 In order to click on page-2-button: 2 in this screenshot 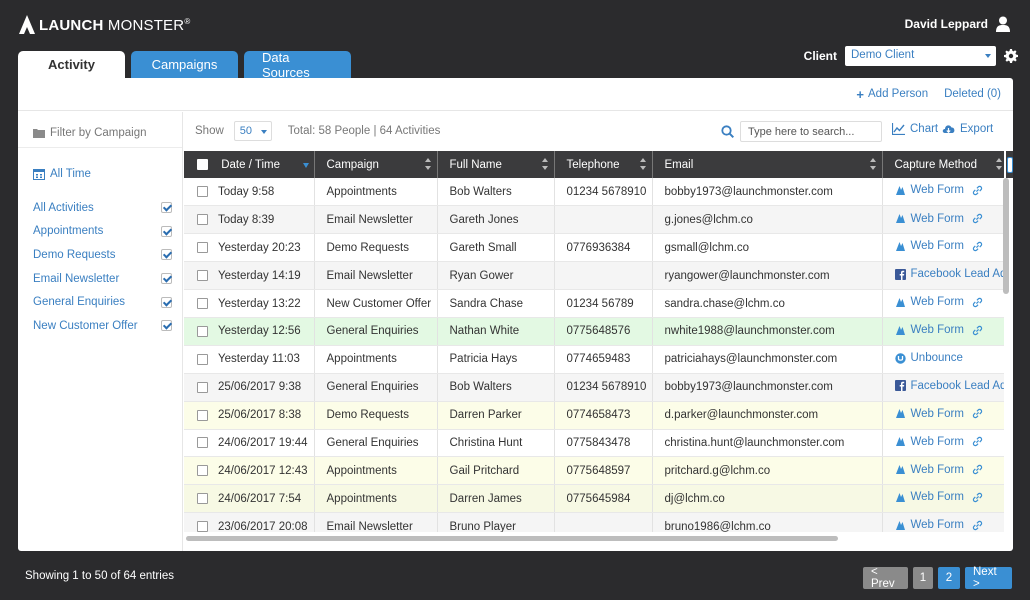, I will do `click(949, 578)`.